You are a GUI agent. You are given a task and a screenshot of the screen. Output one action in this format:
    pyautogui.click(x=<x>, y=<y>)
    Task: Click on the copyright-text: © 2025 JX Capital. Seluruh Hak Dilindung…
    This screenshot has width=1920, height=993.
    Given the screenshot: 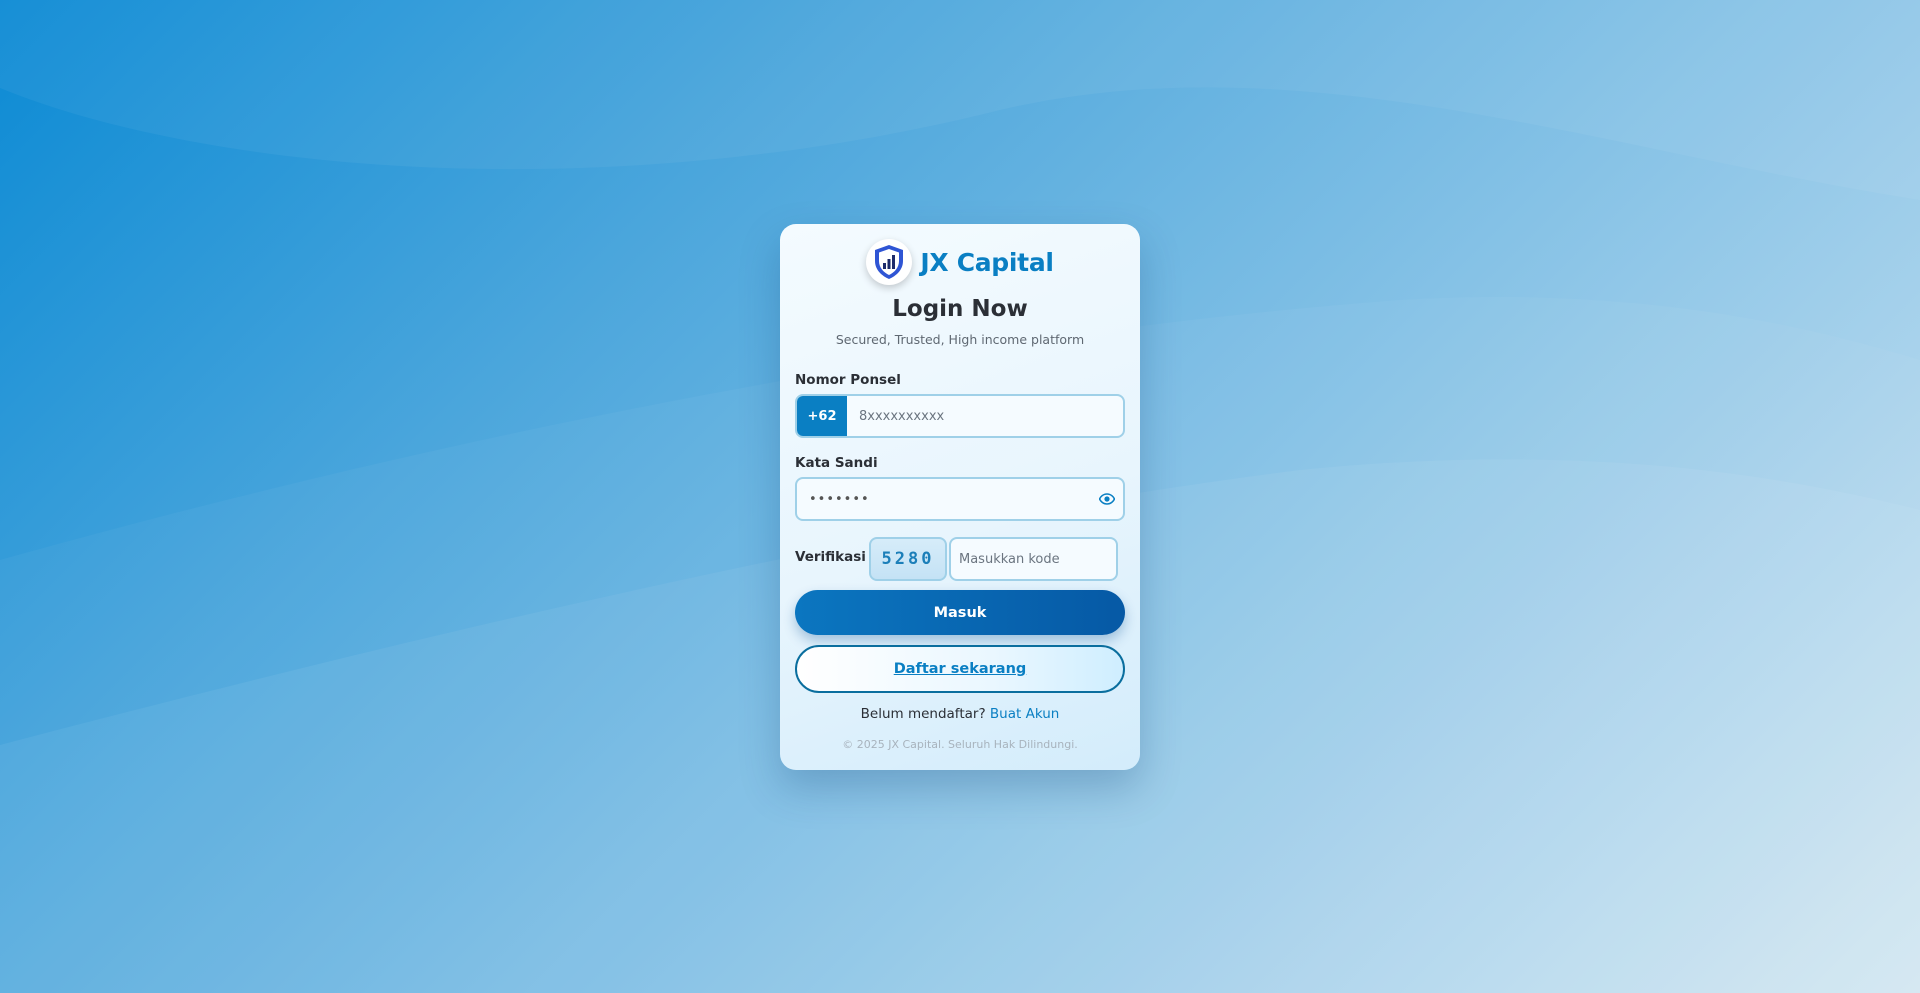 What is the action you would take?
    pyautogui.click(x=960, y=744)
    